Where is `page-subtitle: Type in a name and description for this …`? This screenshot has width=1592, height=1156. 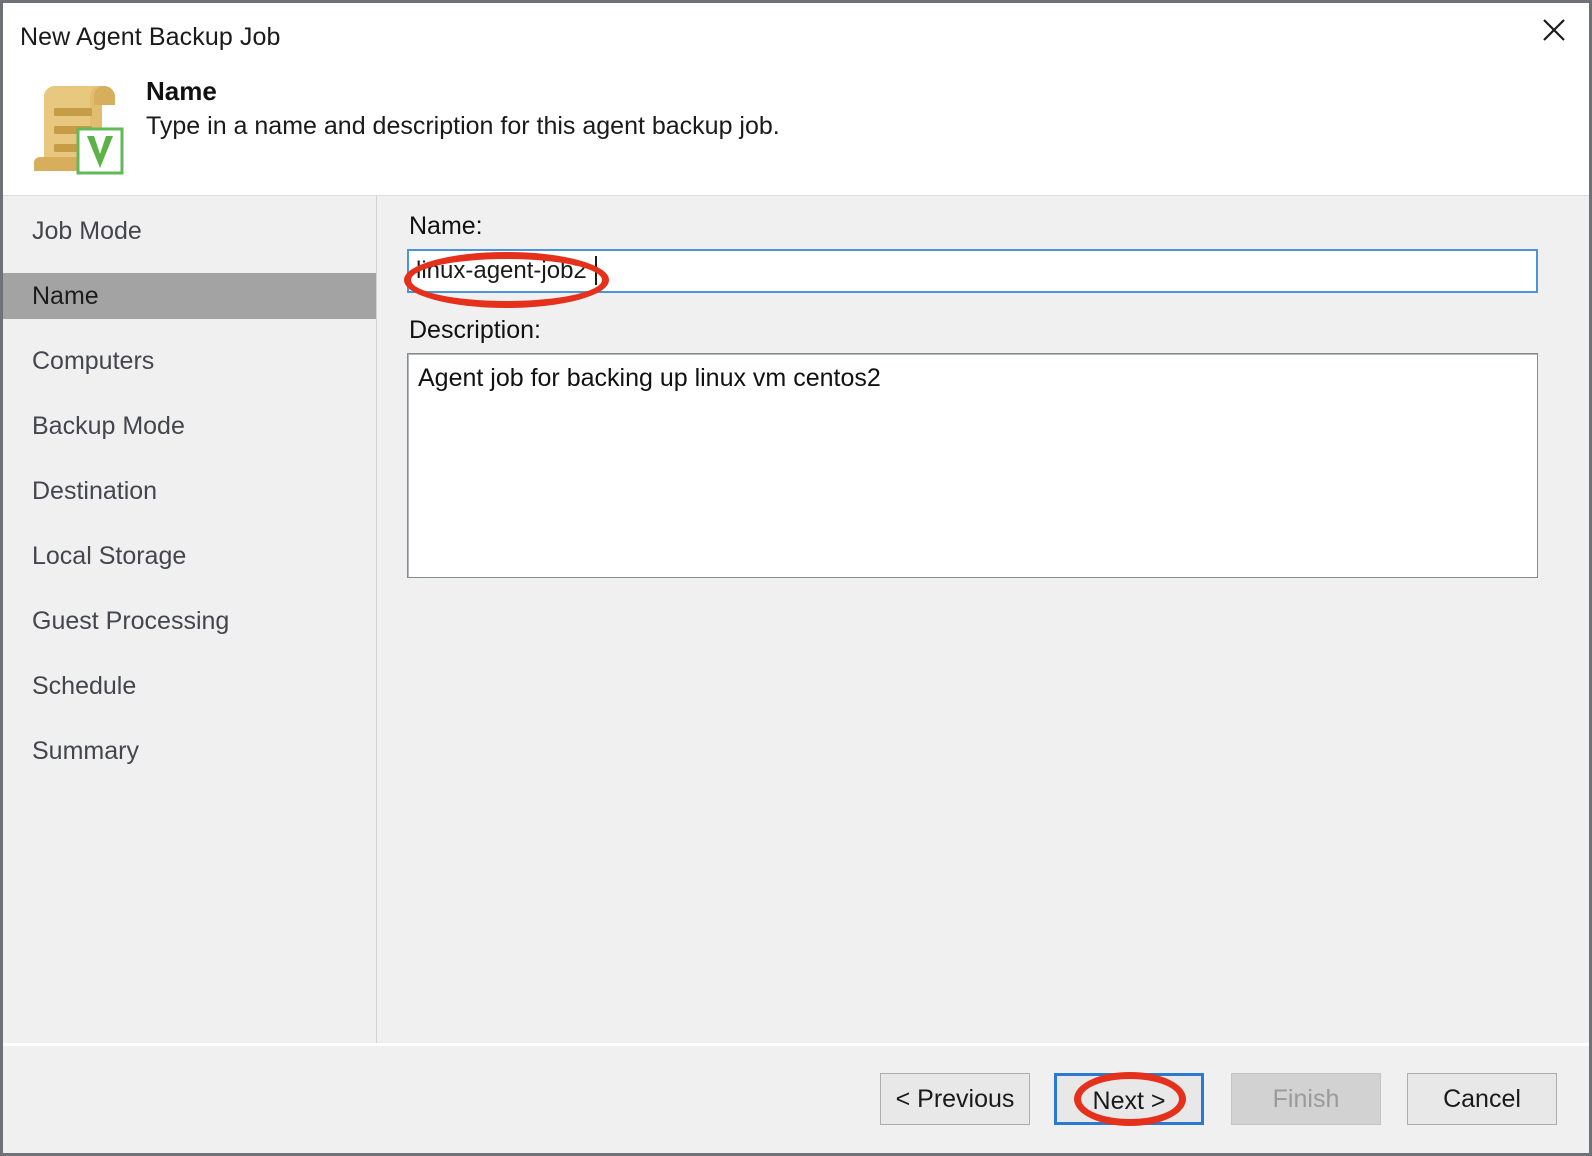
page-subtitle: Type in a name and description for this … is located at coordinates (463, 126).